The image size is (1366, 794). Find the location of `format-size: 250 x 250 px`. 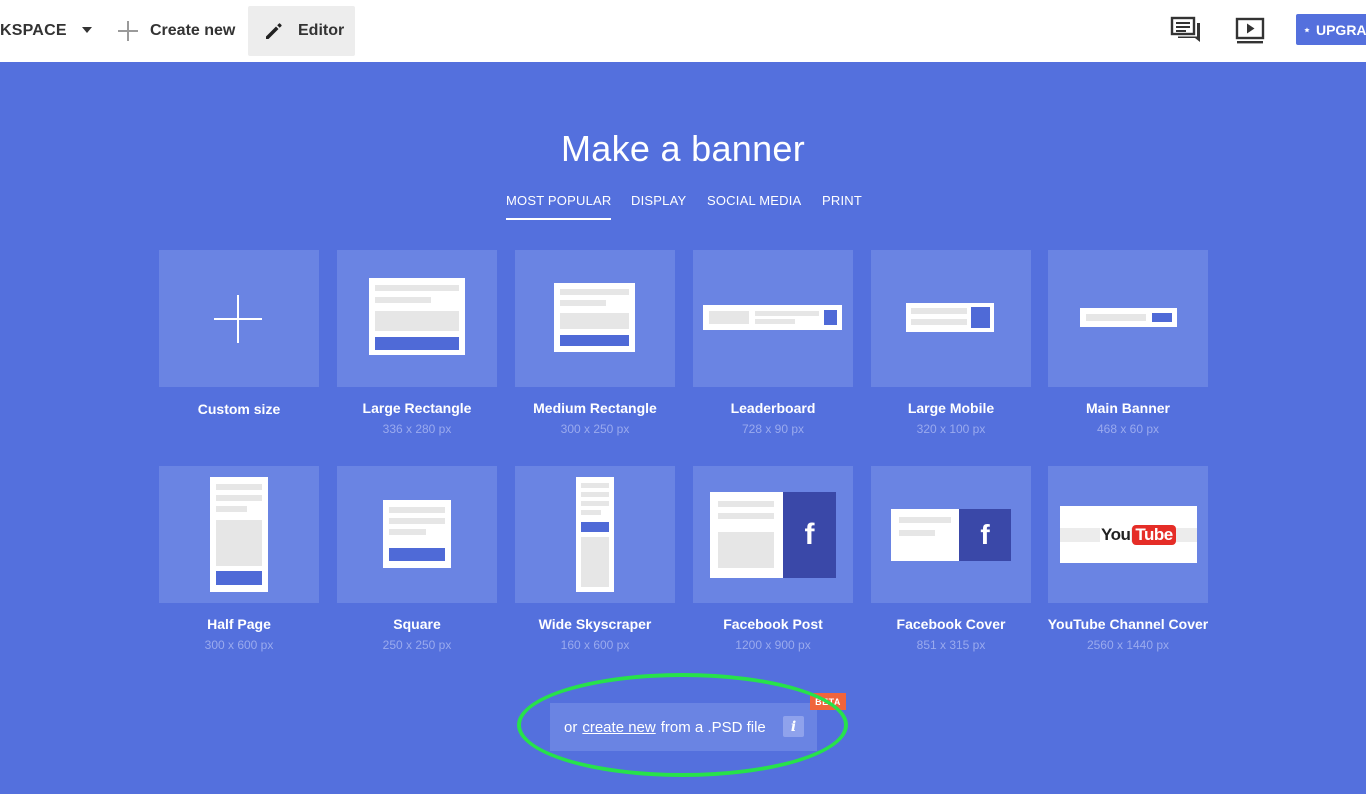

format-size: 250 x 250 px is located at coordinates (417, 645).